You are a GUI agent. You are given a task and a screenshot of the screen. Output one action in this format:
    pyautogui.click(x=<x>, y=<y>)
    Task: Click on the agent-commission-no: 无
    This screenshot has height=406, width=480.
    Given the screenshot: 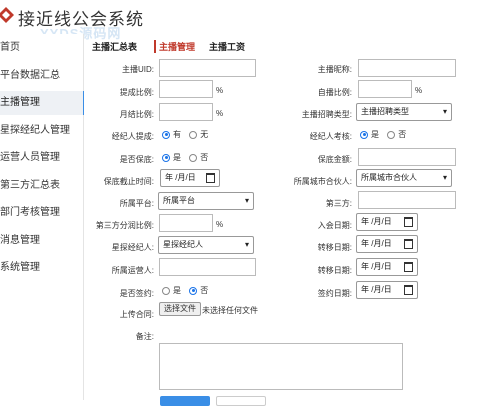 What is the action you would take?
    pyautogui.click(x=198, y=134)
    